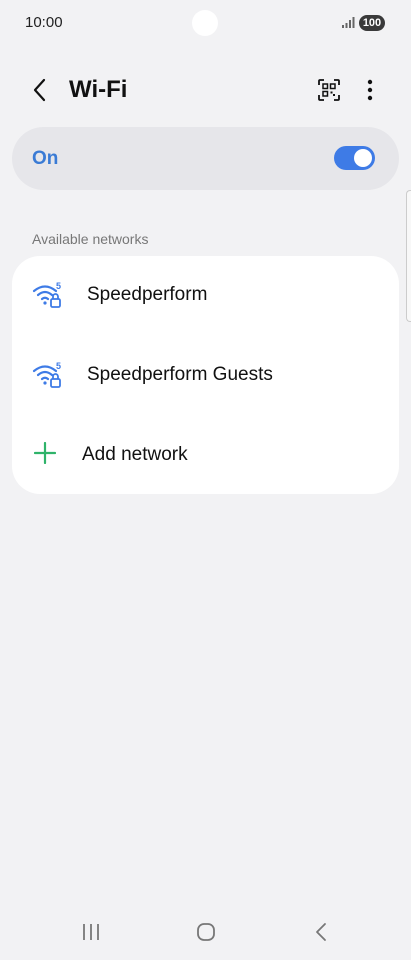  I want to click on app-header: Wi-Fi, so click(205, 90).